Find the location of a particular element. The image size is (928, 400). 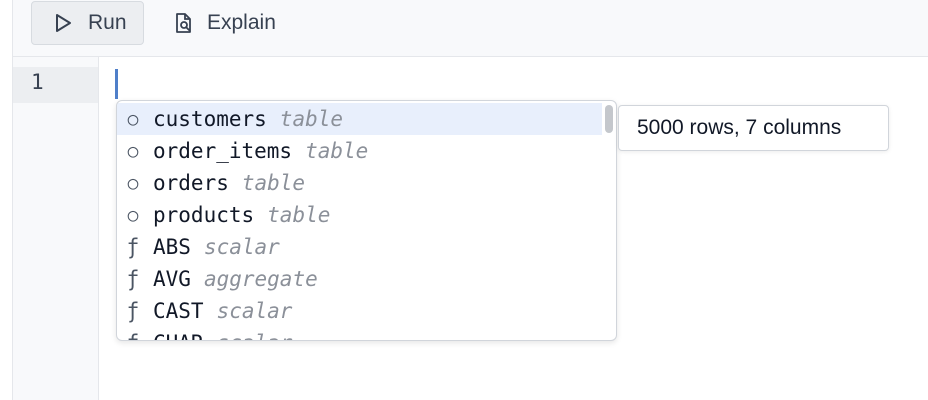

autocomplete-item-name: AVG is located at coordinates (172, 279).